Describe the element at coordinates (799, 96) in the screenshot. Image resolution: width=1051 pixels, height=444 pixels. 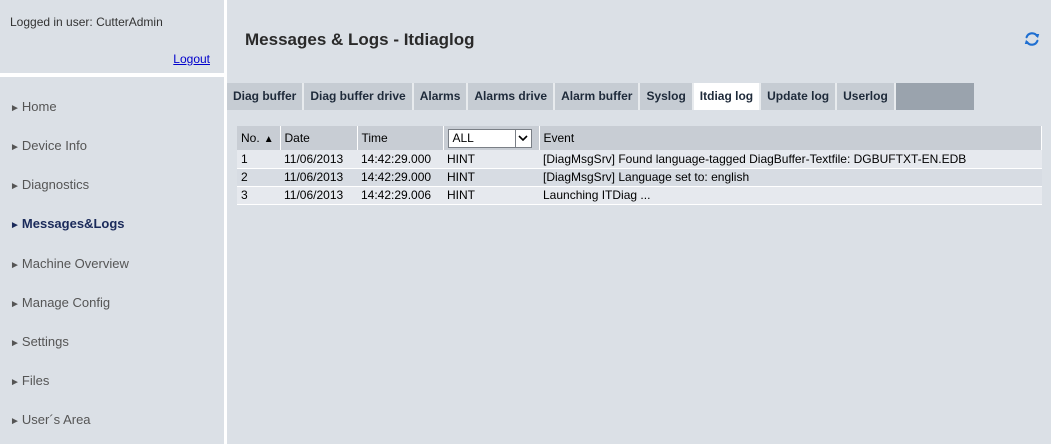
I see `tab-update-log: Update log` at that location.